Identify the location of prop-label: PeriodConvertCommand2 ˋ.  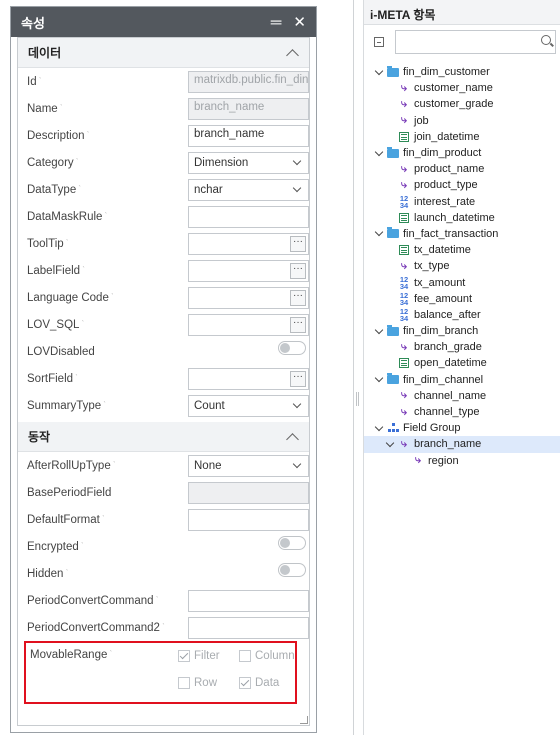
(96, 627).